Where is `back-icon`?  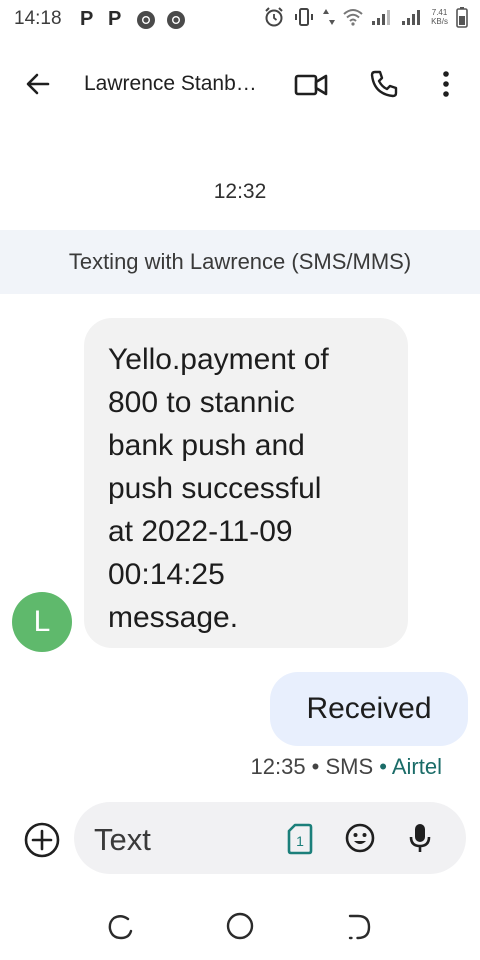 back-icon is located at coordinates (359, 927).